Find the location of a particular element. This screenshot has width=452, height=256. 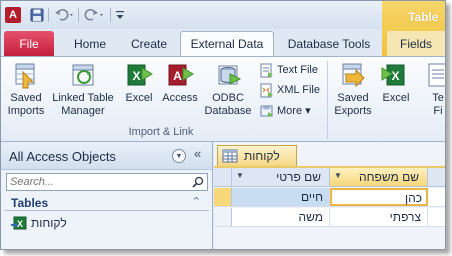

xml-file-label: XML File is located at coordinates (298, 90).